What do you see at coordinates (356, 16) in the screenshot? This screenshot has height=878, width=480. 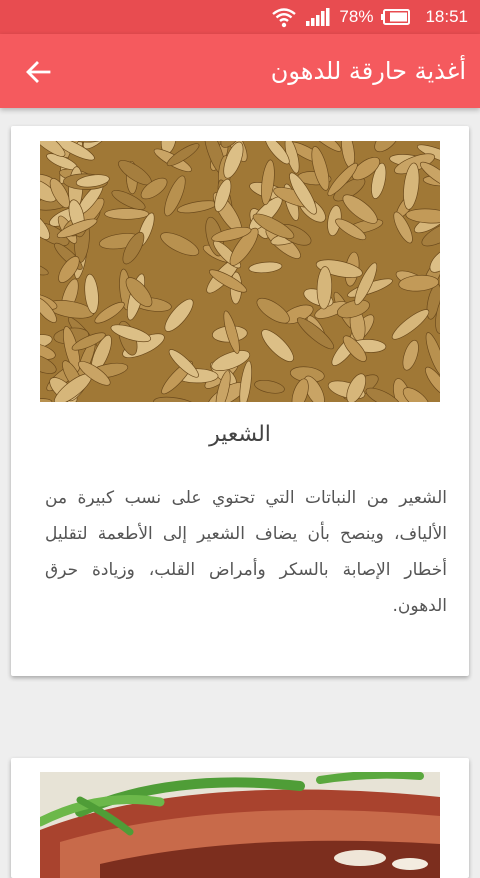 I see `battery-percent: 78%` at bounding box center [356, 16].